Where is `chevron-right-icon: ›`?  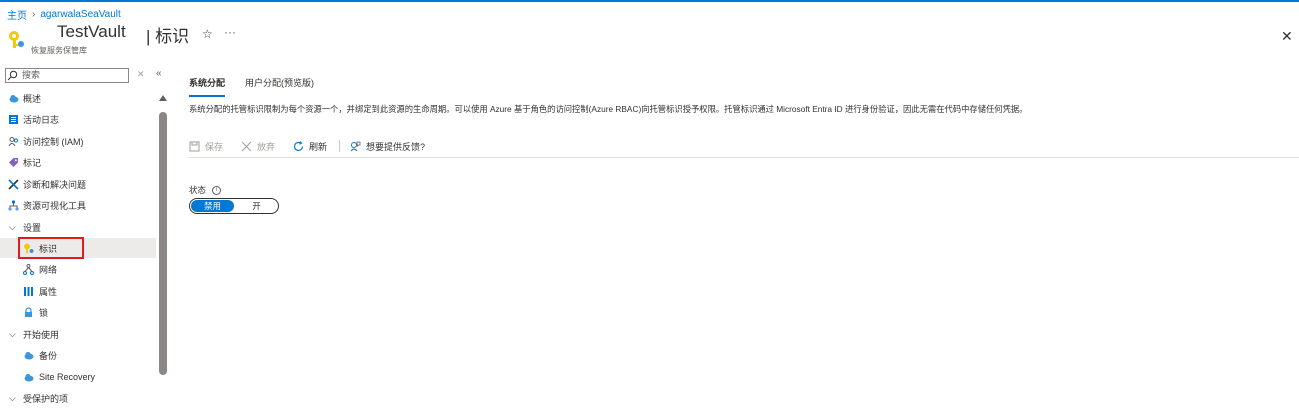
chevron-right-icon: › is located at coordinates (34, 14).